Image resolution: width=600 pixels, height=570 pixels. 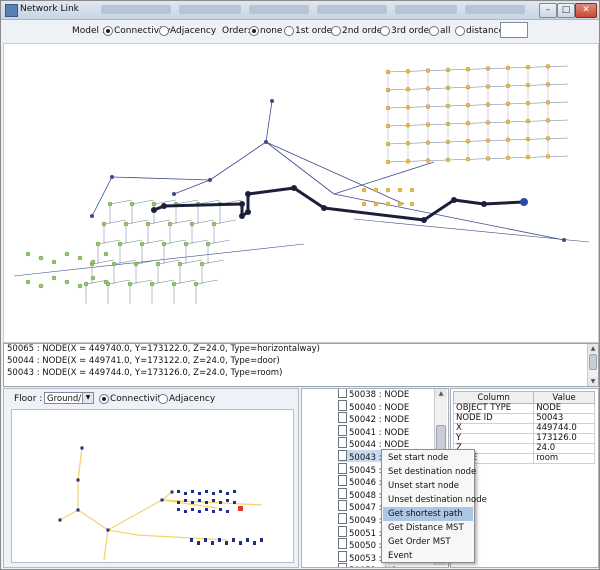 What do you see at coordinates (315, 31) in the screenshot?
I see `order-1st-label: 1st order` at bounding box center [315, 31].